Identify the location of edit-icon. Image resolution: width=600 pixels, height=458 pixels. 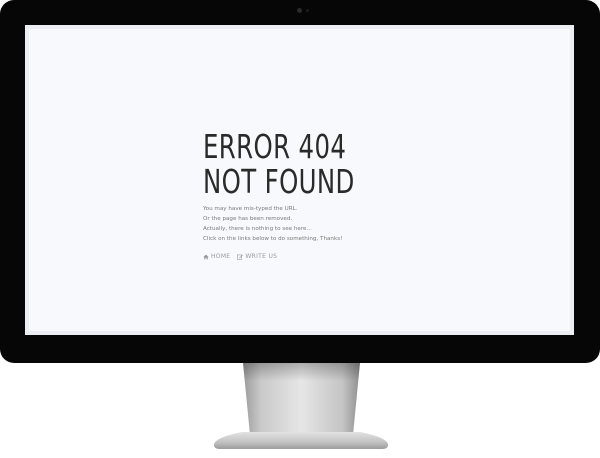
(240, 257).